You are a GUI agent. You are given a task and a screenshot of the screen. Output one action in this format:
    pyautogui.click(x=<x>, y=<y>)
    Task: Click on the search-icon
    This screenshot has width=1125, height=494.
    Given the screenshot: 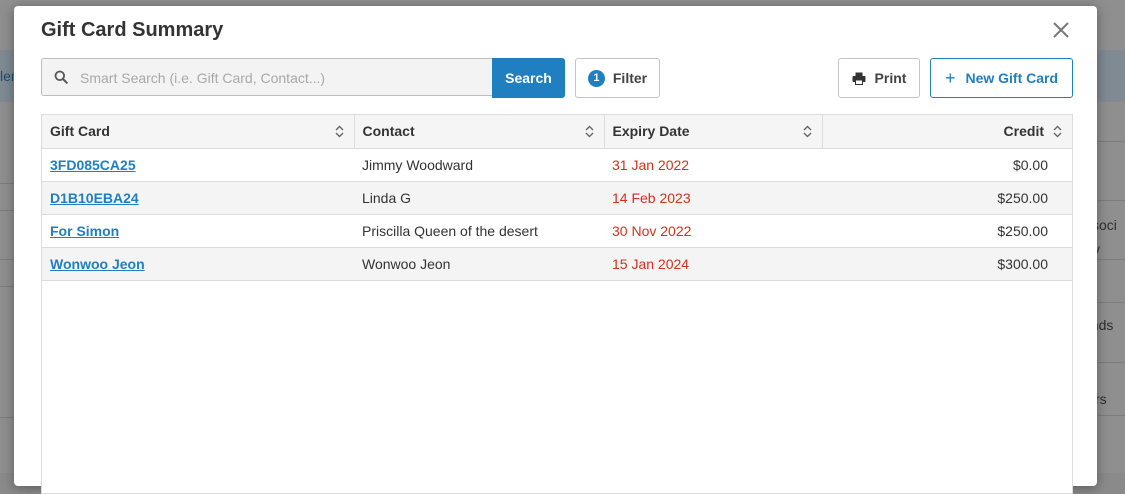 What is the action you would take?
    pyautogui.click(x=61, y=77)
    